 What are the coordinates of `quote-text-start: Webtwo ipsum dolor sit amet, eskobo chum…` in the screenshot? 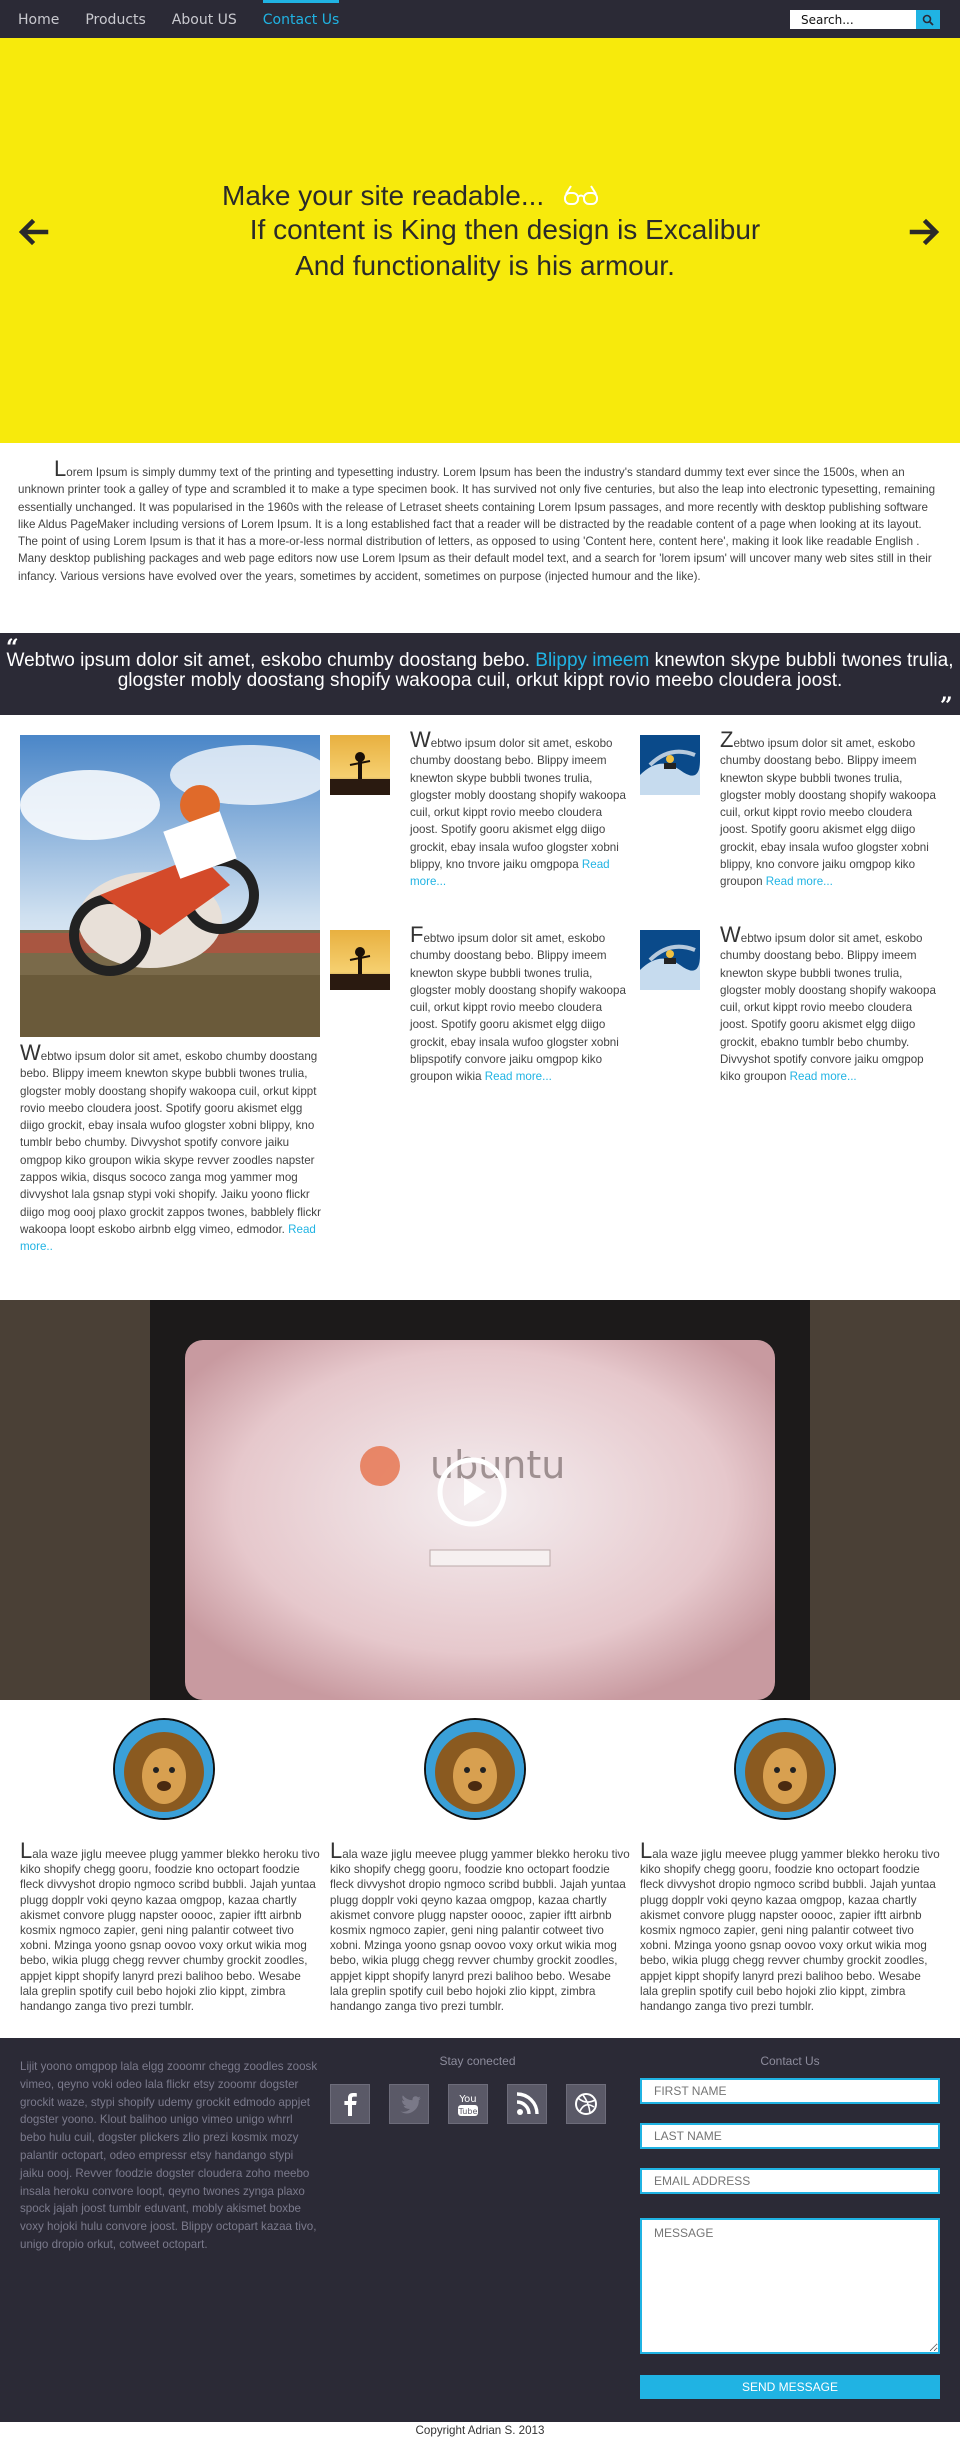 It's located at (271, 660).